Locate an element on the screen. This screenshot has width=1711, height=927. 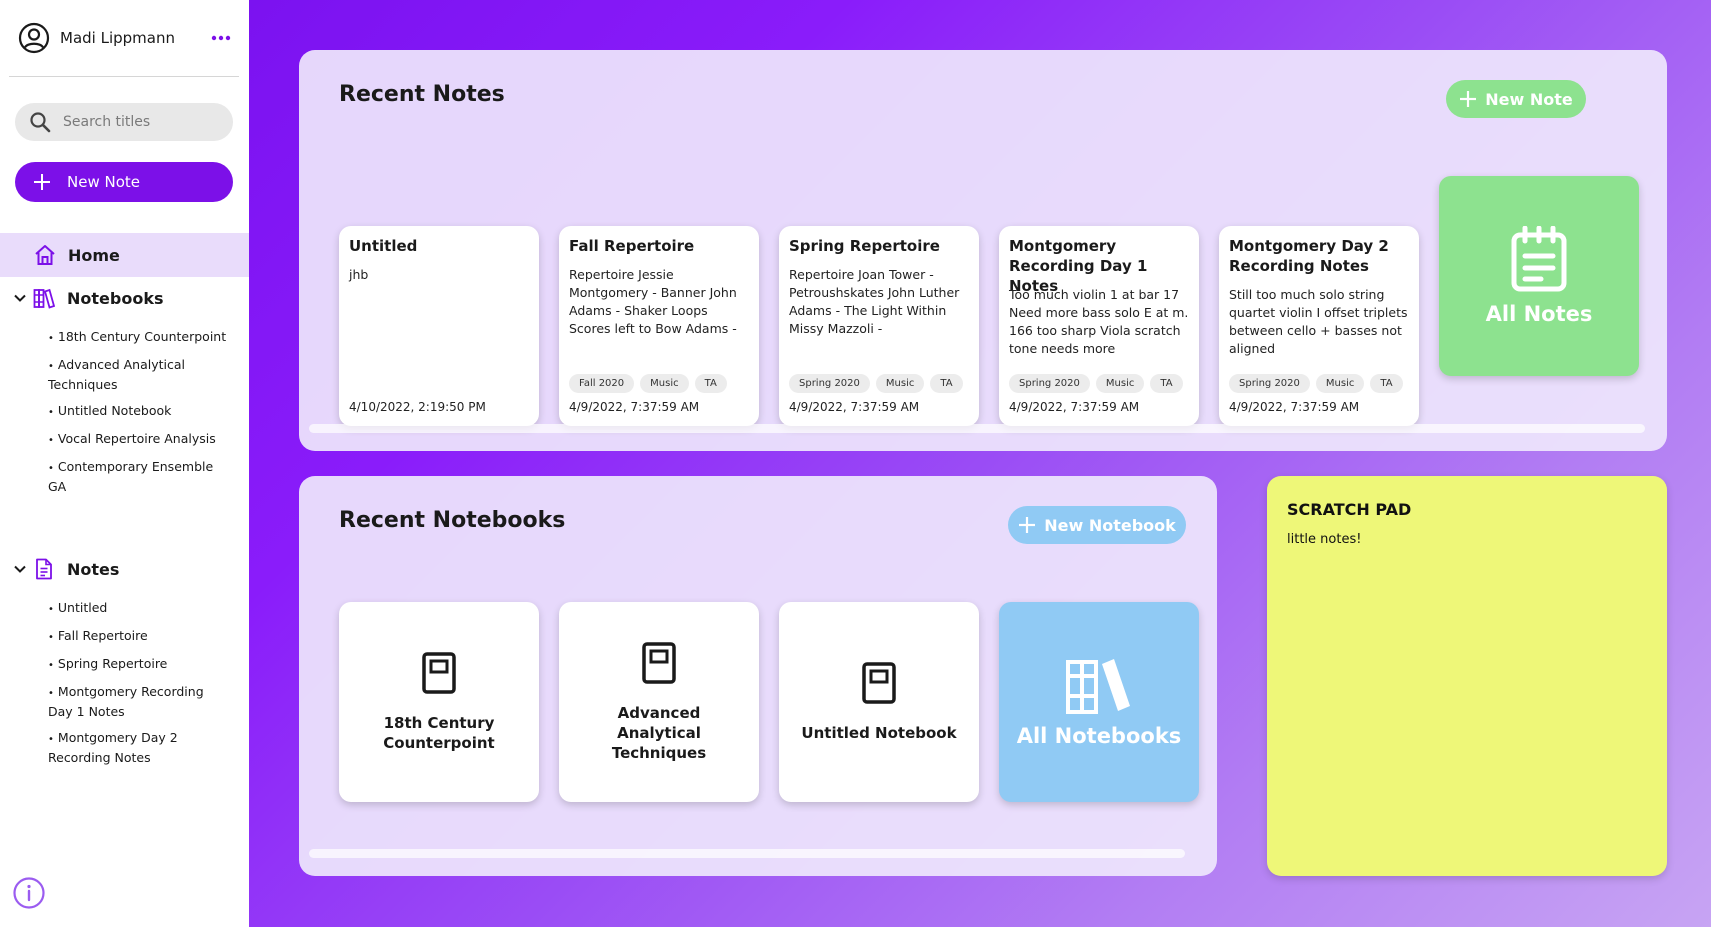
sidebar-note-item: • Spring Repertoire is located at coordinates (138, 665).